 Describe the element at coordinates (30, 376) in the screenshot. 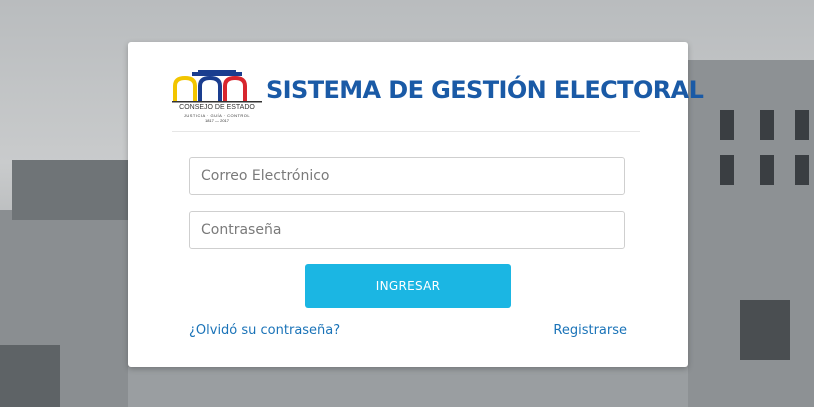

I see `building-roof` at that location.